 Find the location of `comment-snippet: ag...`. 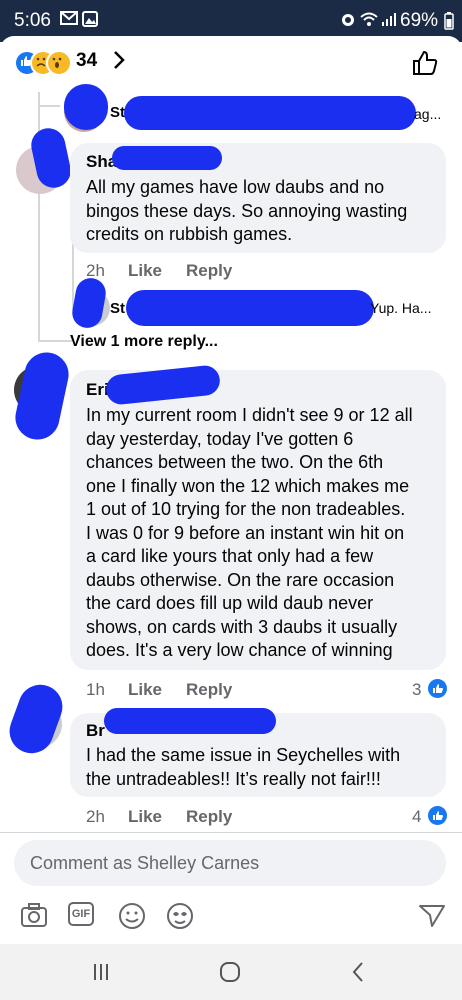

comment-snippet: ag... is located at coordinates (428, 114).